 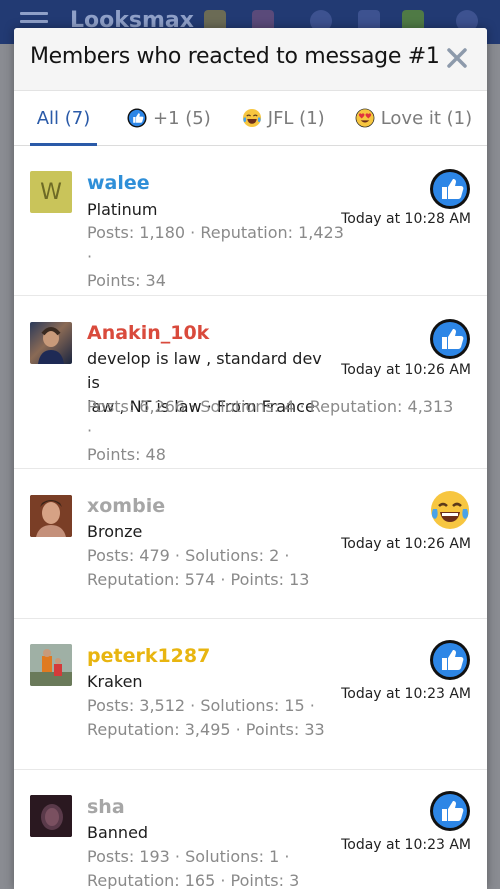 What do you see at coordinates (188, 856) in the screenshot?
I see `member-stats-line-1: Posts: 193 · Solutions: 1 ·` at bounding box center [188, 856].